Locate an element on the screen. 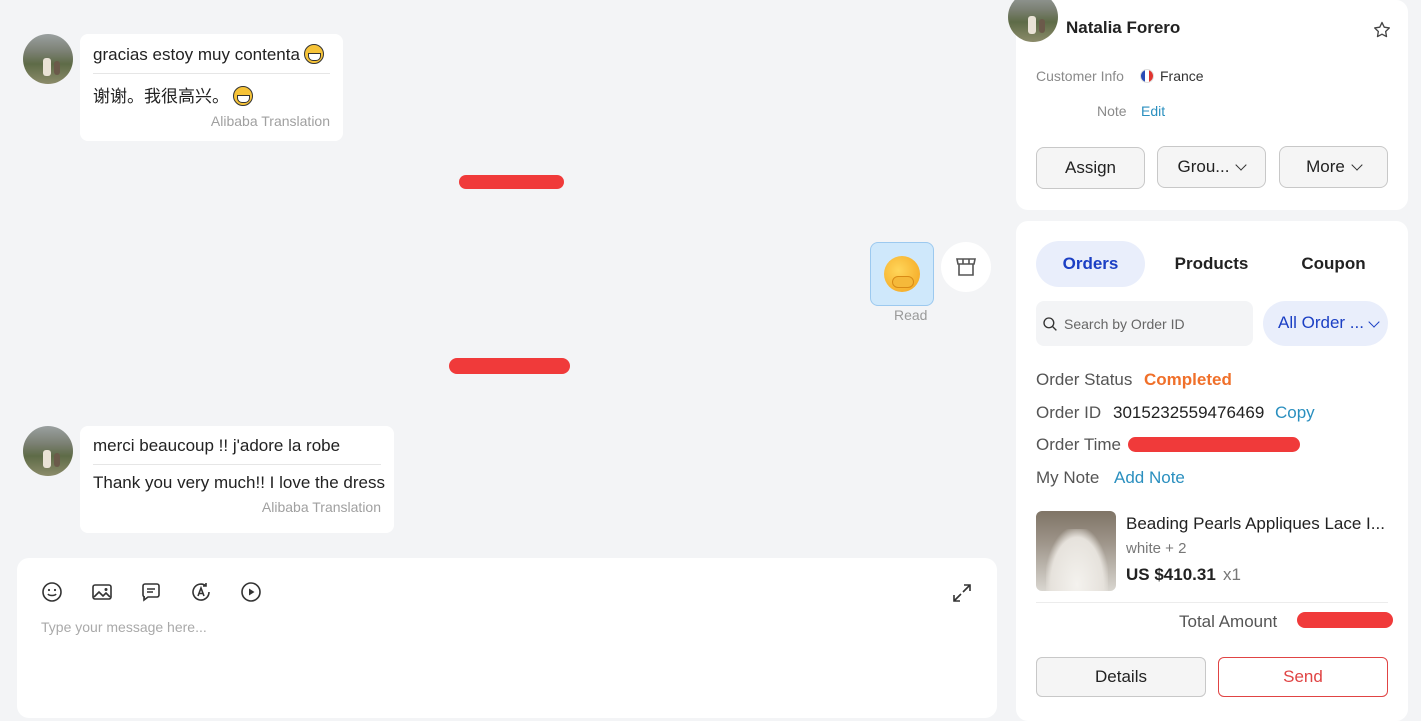  tab-orders: Orders is located at coordinates (1090, 264).